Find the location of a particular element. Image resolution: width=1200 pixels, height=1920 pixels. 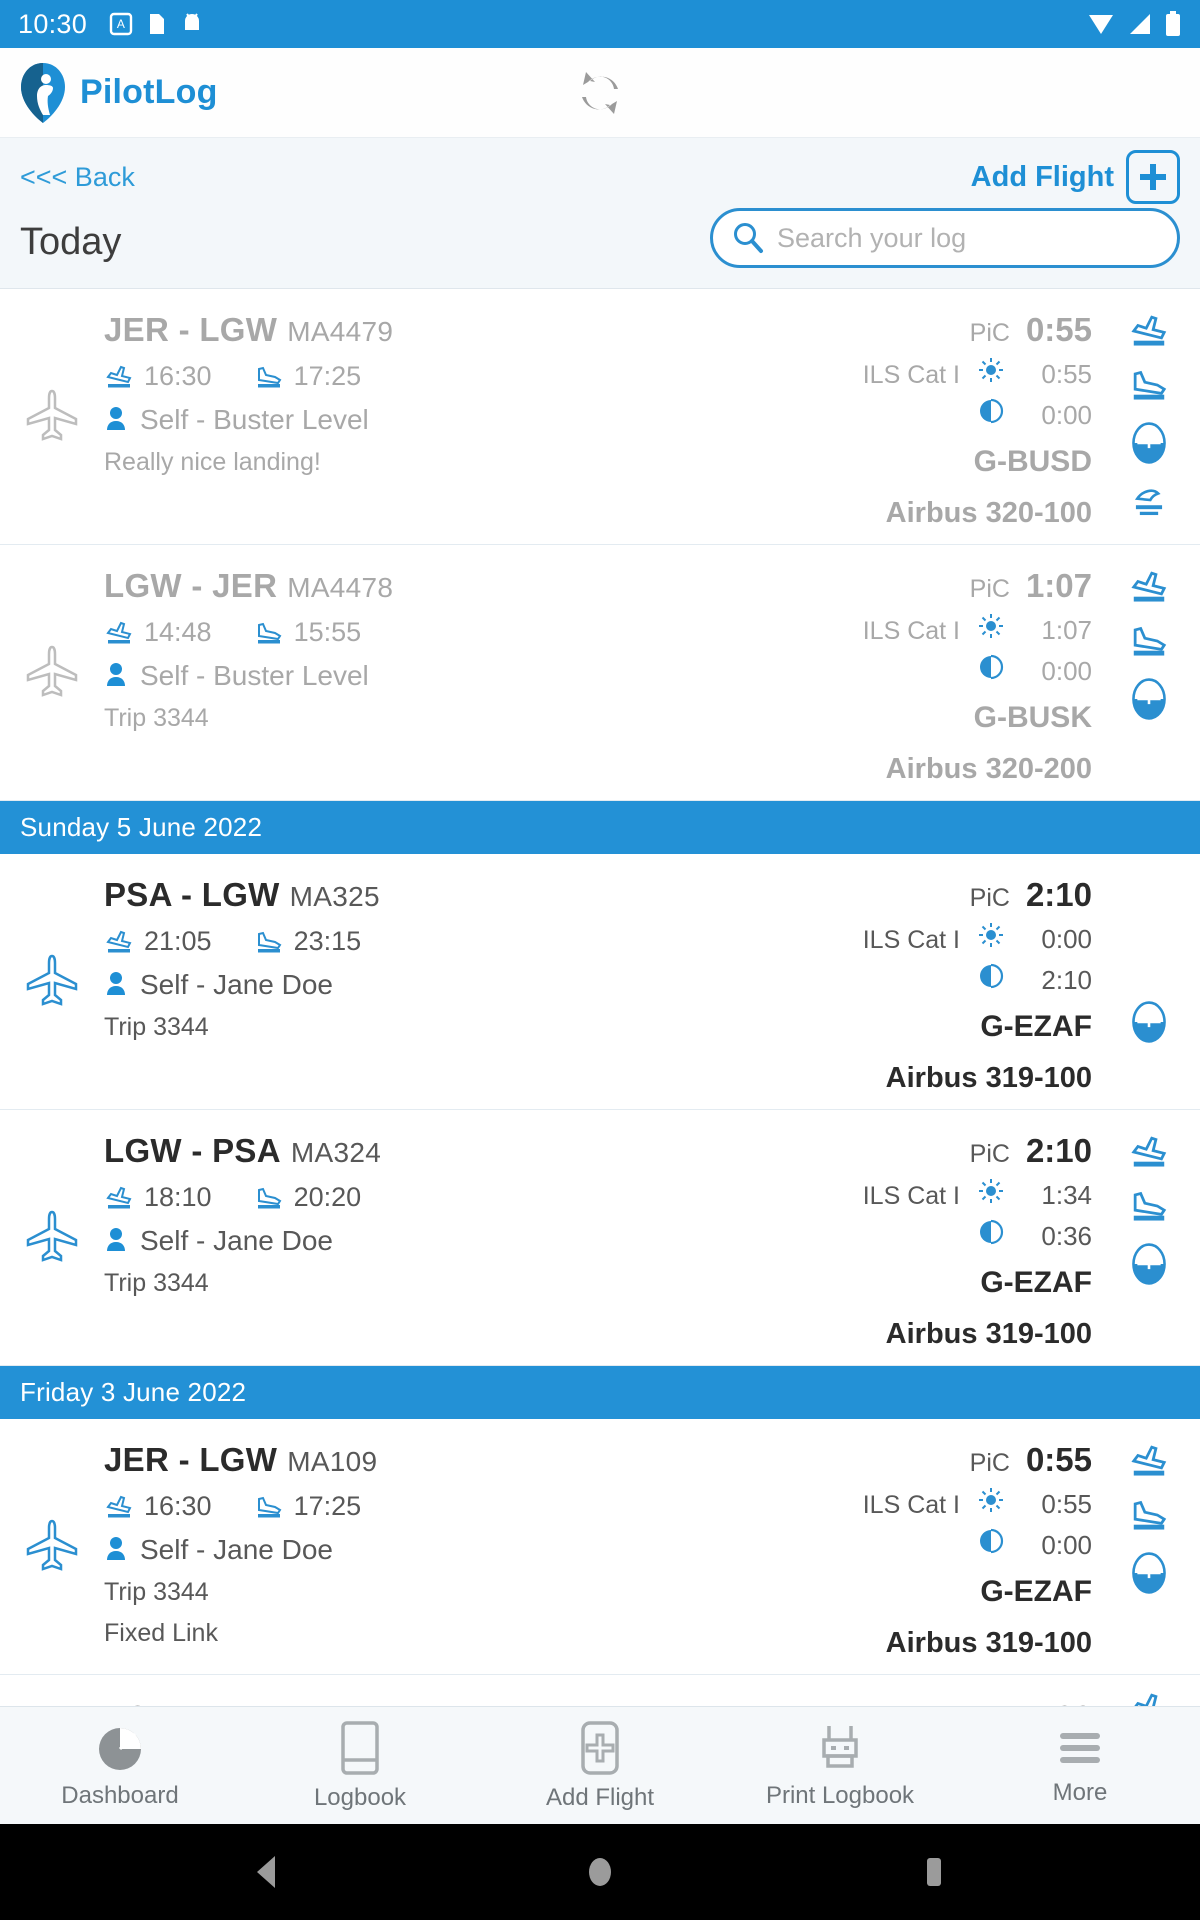

aircraft-type: Airbus 320-100 is located at coordinates (988, 513).